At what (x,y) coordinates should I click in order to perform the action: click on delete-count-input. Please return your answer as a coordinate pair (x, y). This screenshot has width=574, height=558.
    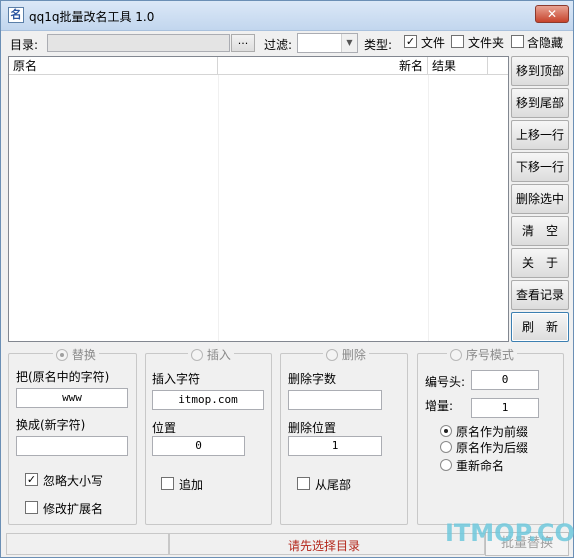
    Looking at the image, I should click on (335, 400).